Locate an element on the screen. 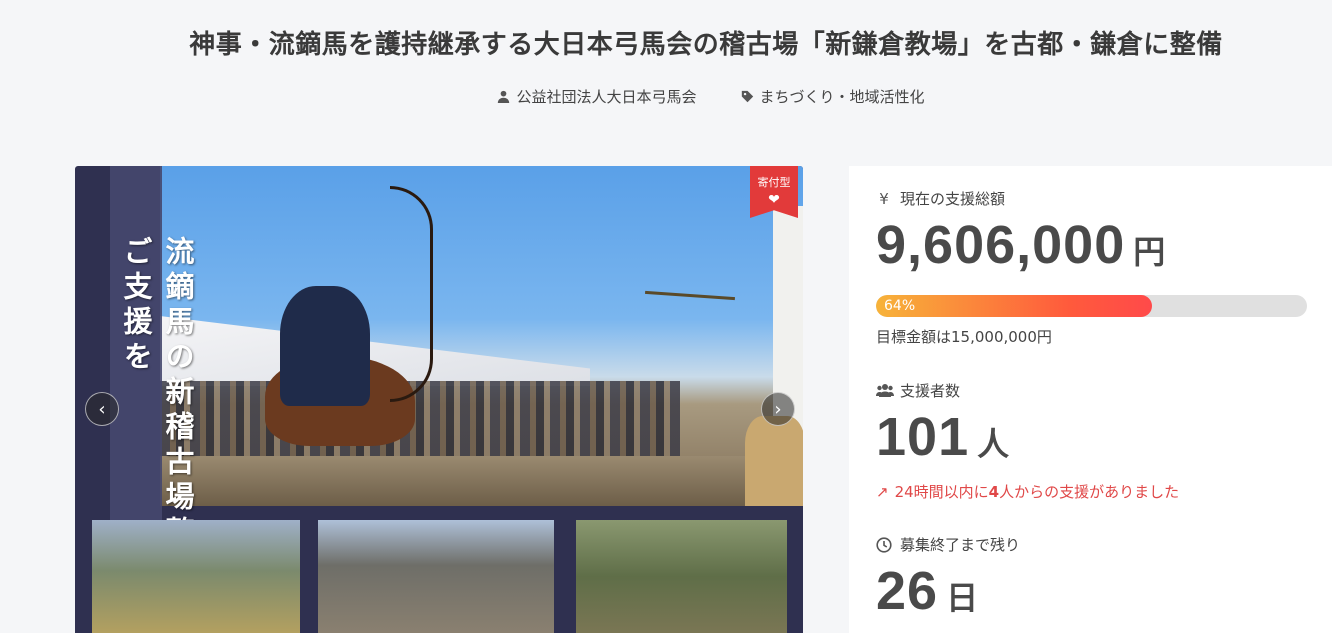  supporters-count: 101 人 is located at coordinates (942, 437).